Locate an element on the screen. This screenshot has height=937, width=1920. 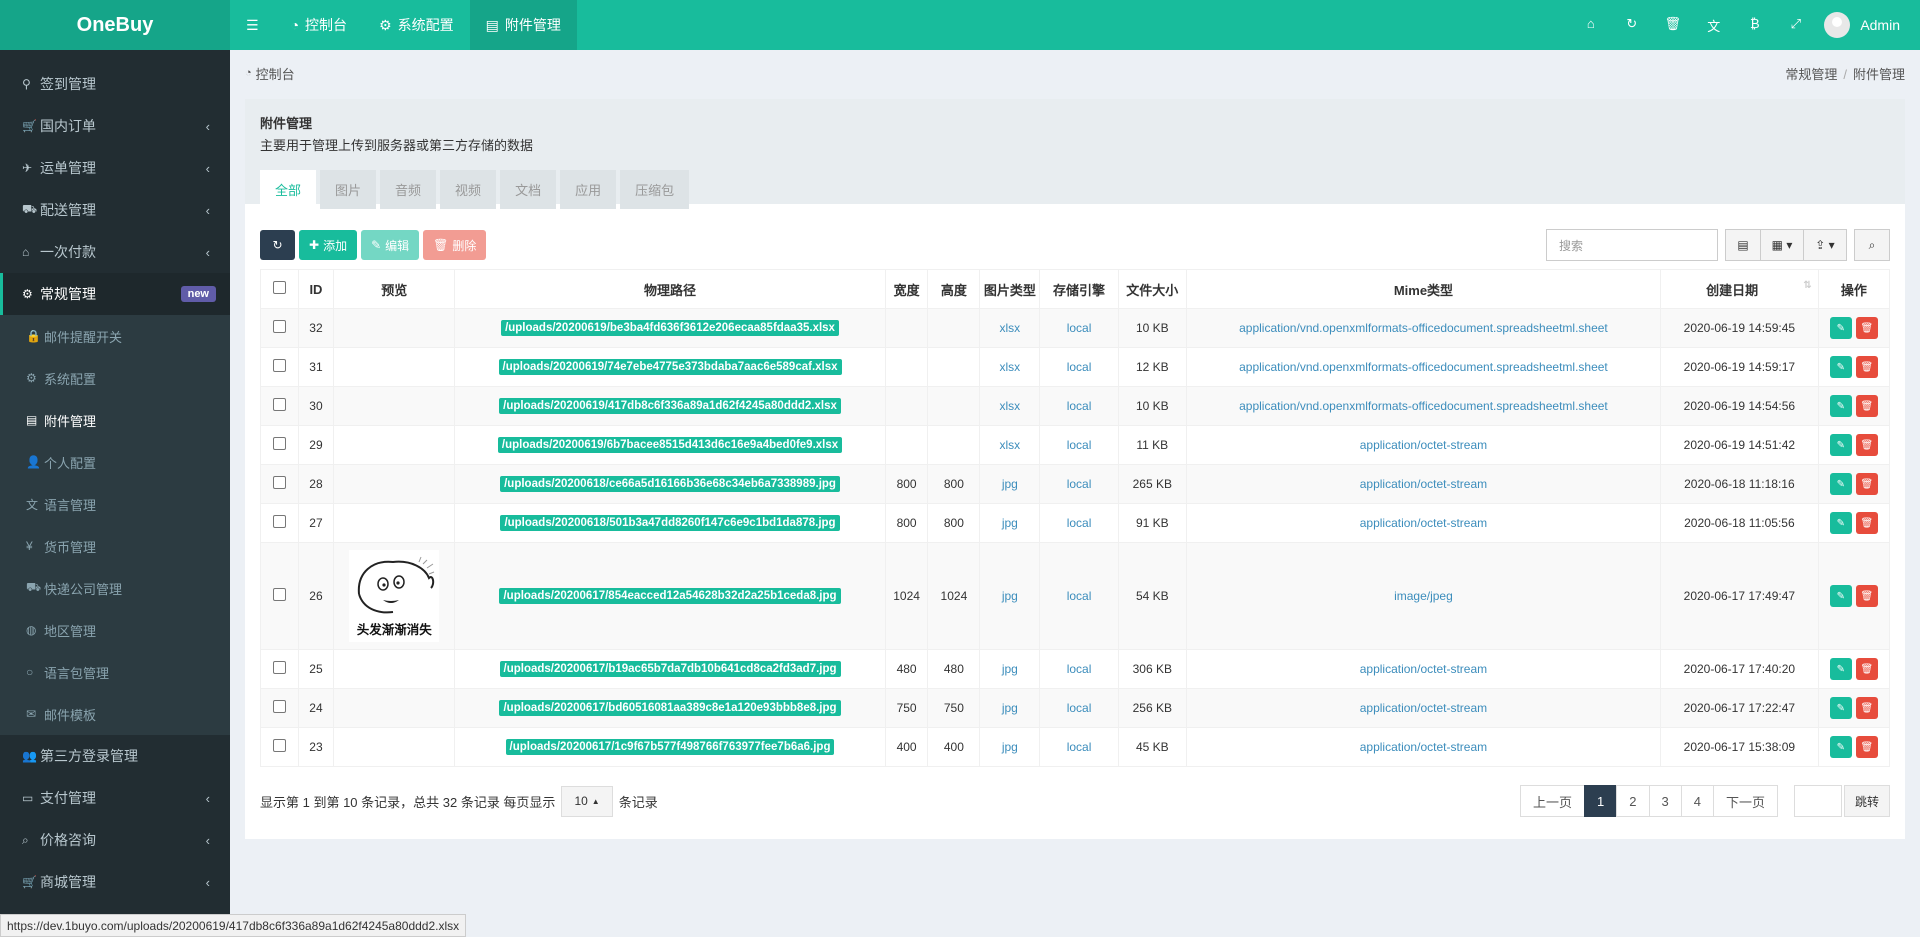
page-number-button: 3 is located at coordinates (1665, 801).